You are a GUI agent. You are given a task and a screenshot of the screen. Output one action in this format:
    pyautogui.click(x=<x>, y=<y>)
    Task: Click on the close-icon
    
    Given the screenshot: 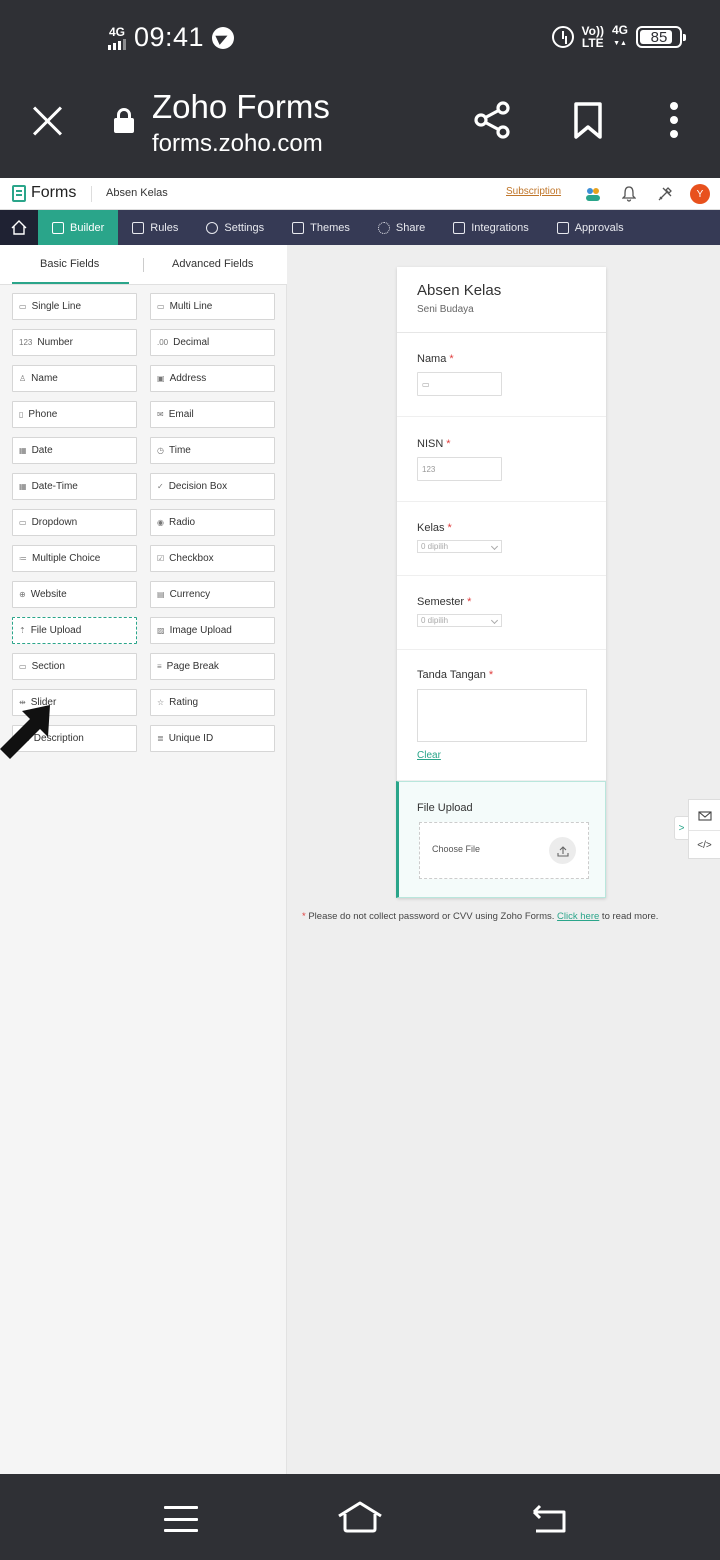 What is the action you would take?
    pyautogui.click(x=48, y=121)
    